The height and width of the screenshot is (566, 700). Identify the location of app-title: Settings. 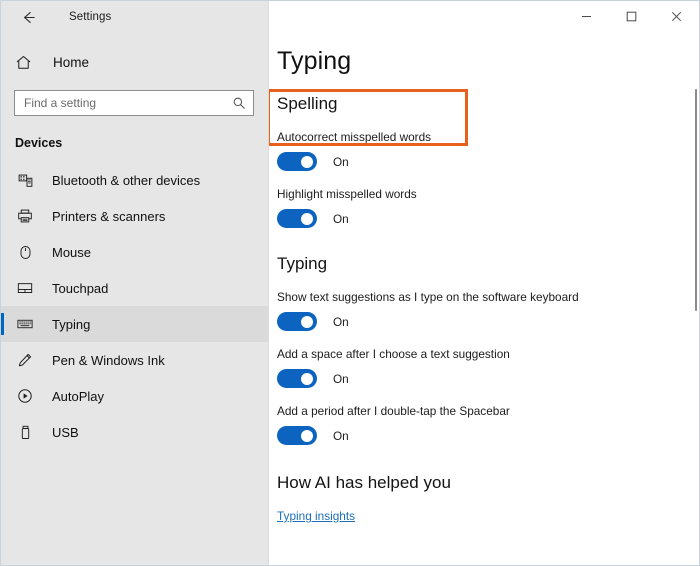
(90, 17).